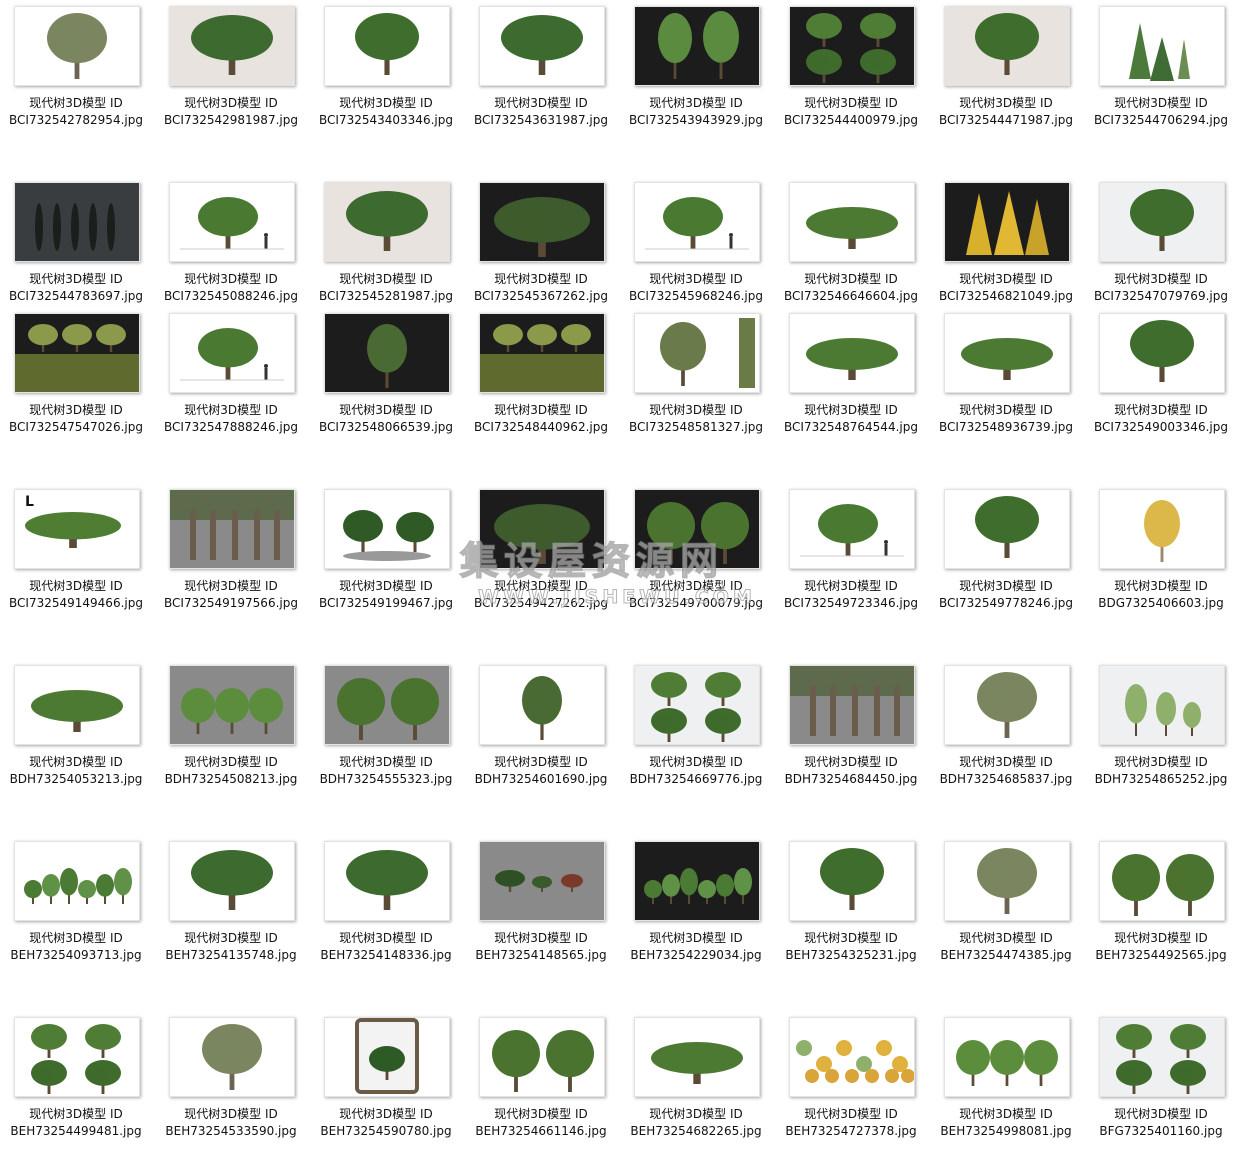  What do you see at coordinates (231, 1123) in the screenshot?
I see `file-name-label: 现代树3D模型 ID BEH73254533590.jpg` at bounding box center [231, 1123].